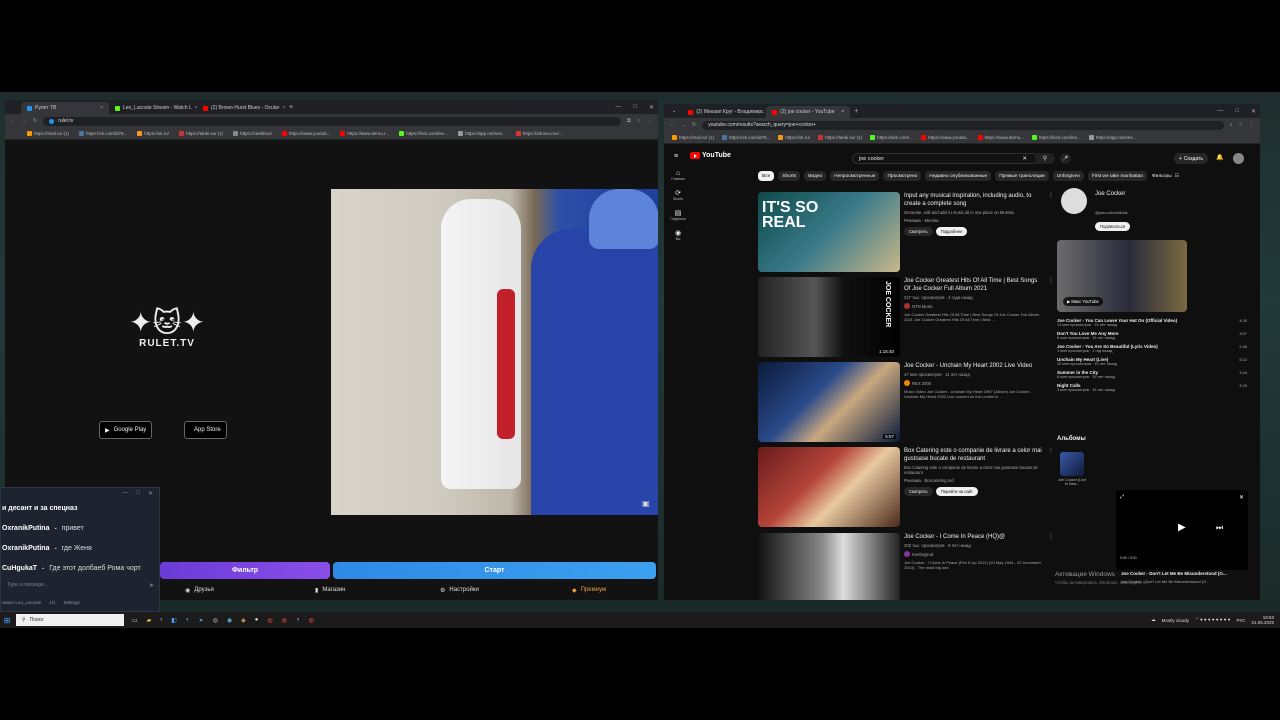 Image resolution: width=1280 pixels, height=720 pixels. I want to click on chip: Непросмотренные, so click(855, 176).